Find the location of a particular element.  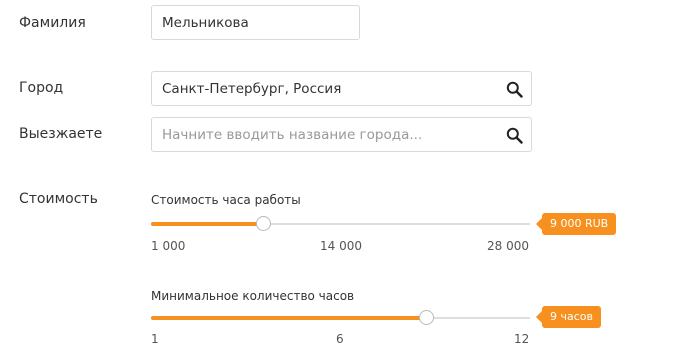

min-hours-max-label: 12 is located at coordinates (522, 339).